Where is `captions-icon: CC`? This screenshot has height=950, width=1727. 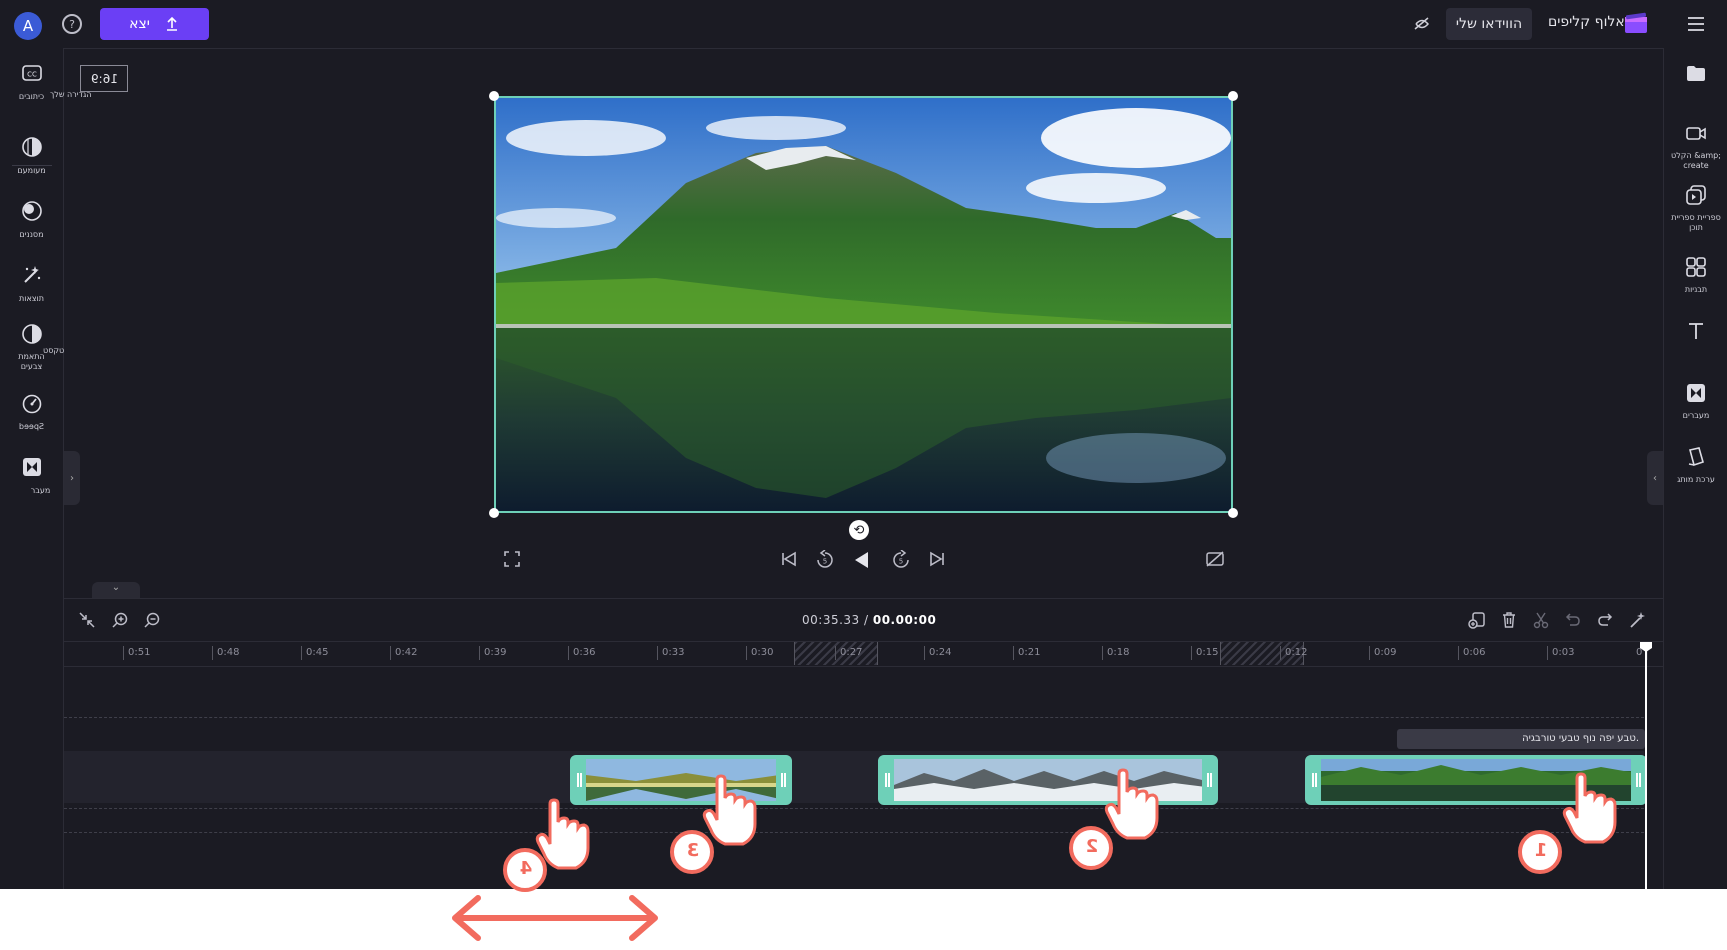
captions-icon: CC is located at coordinates (31, 73).